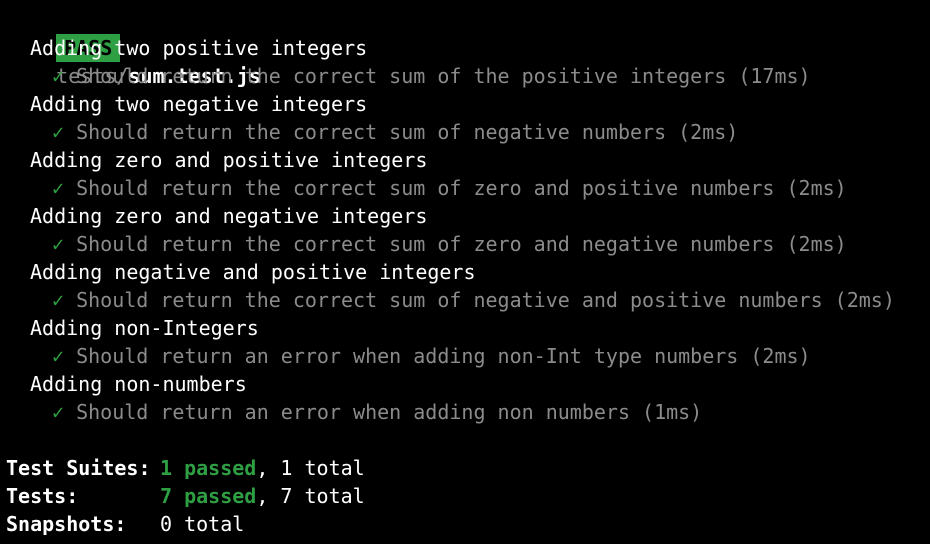 This screenshot has height=544, width=930. What do you see at coordinates (253, 272) in the screenshot?
I see `suite-title: Adding negative and positive integers` at bounding box center [253, 272].